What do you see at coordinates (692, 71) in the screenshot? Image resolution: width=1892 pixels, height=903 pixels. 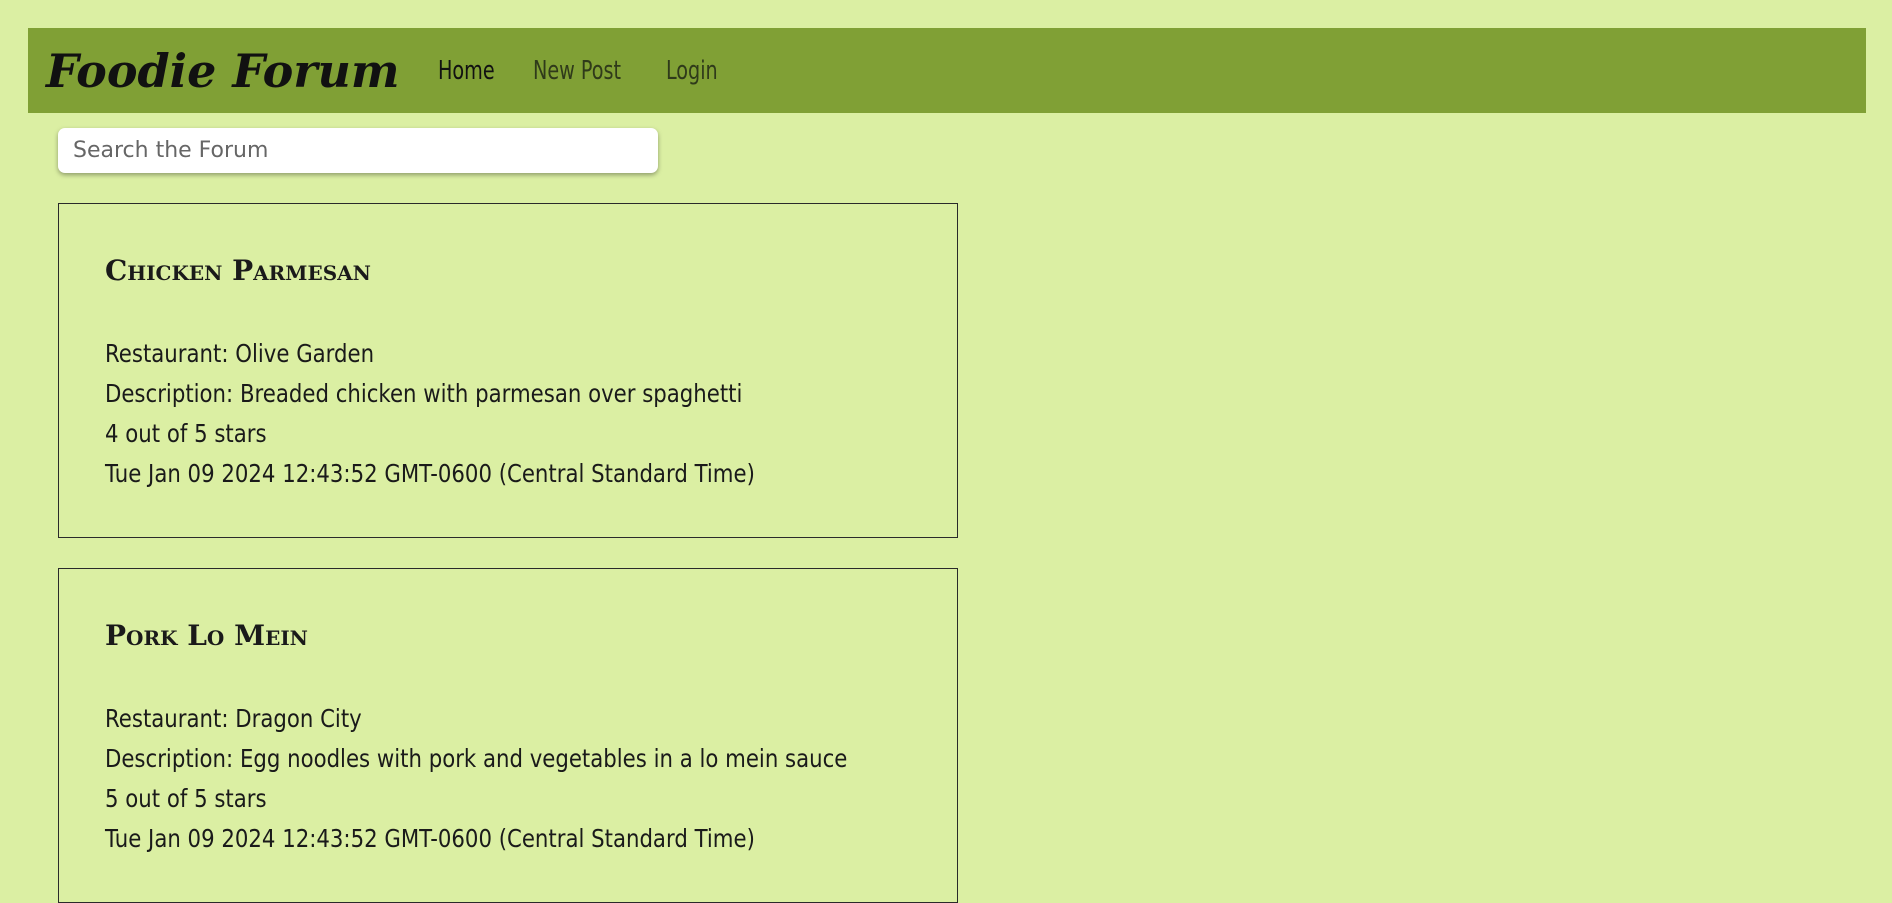 I see `nav-login-link: Login` at bounding box center [692, 71].